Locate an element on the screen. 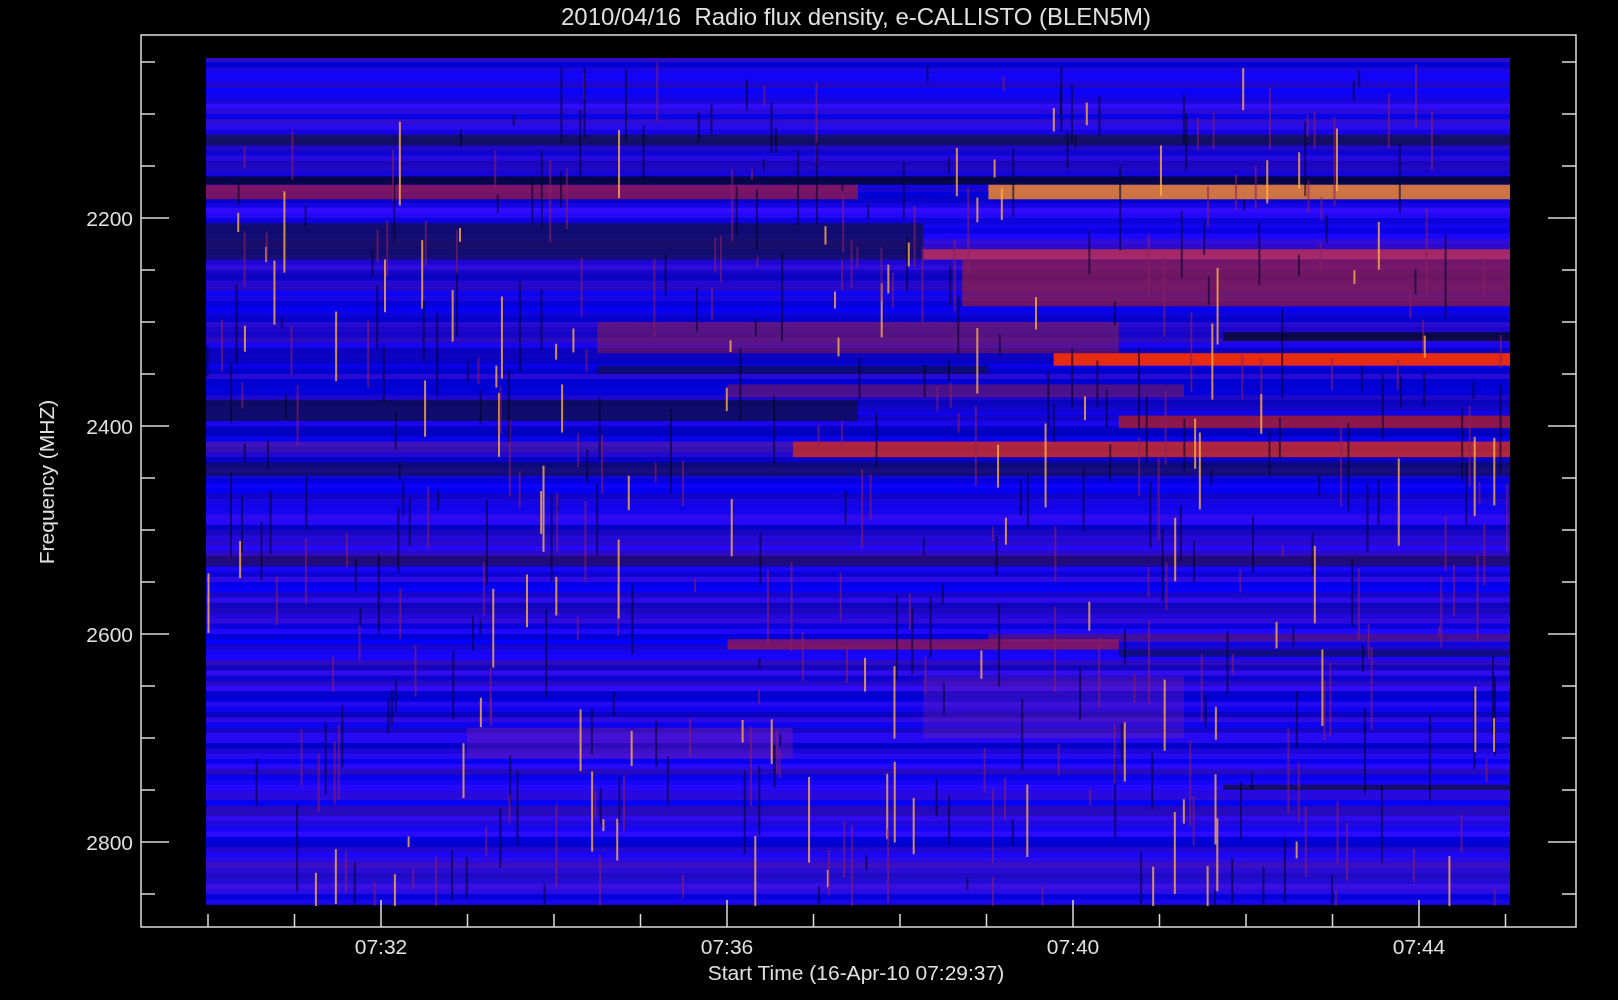 This screenshot has height=1000, width=1618. x-tick-label: 07:36 is located at coordinates (727, 946).